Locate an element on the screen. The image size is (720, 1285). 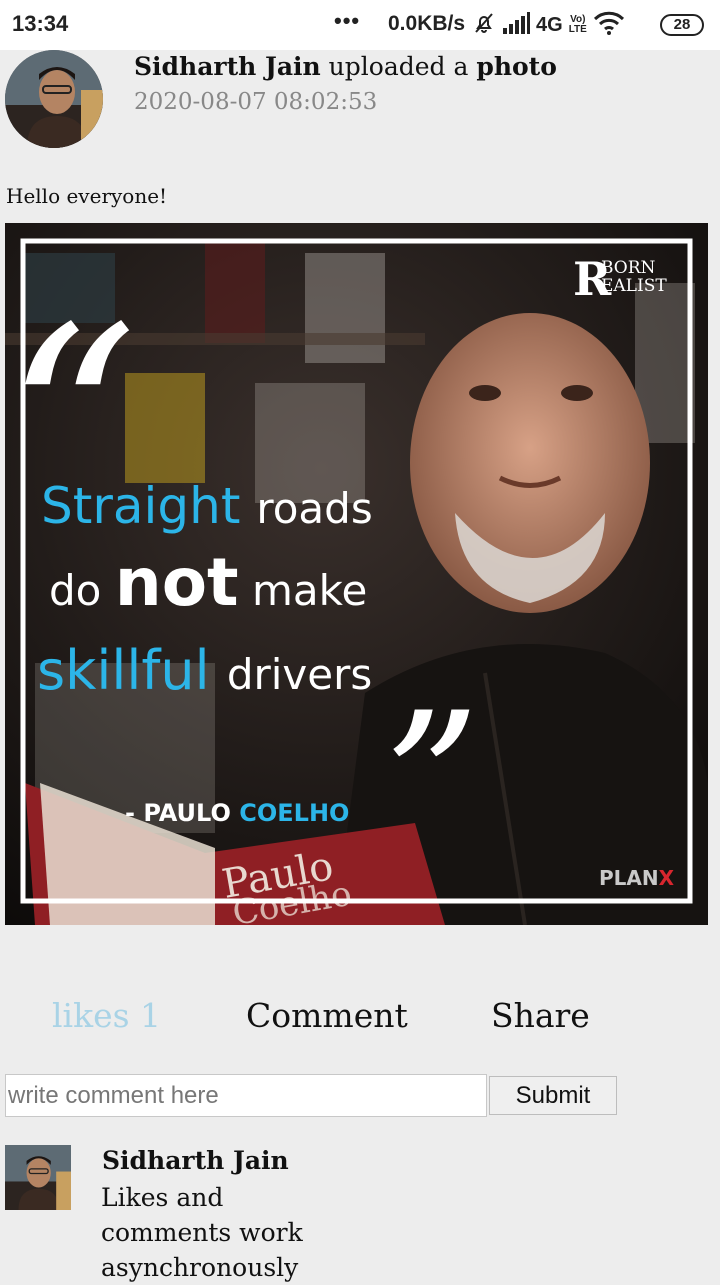
quote-line-1: Straight roads is located at coordinates (207, 506).